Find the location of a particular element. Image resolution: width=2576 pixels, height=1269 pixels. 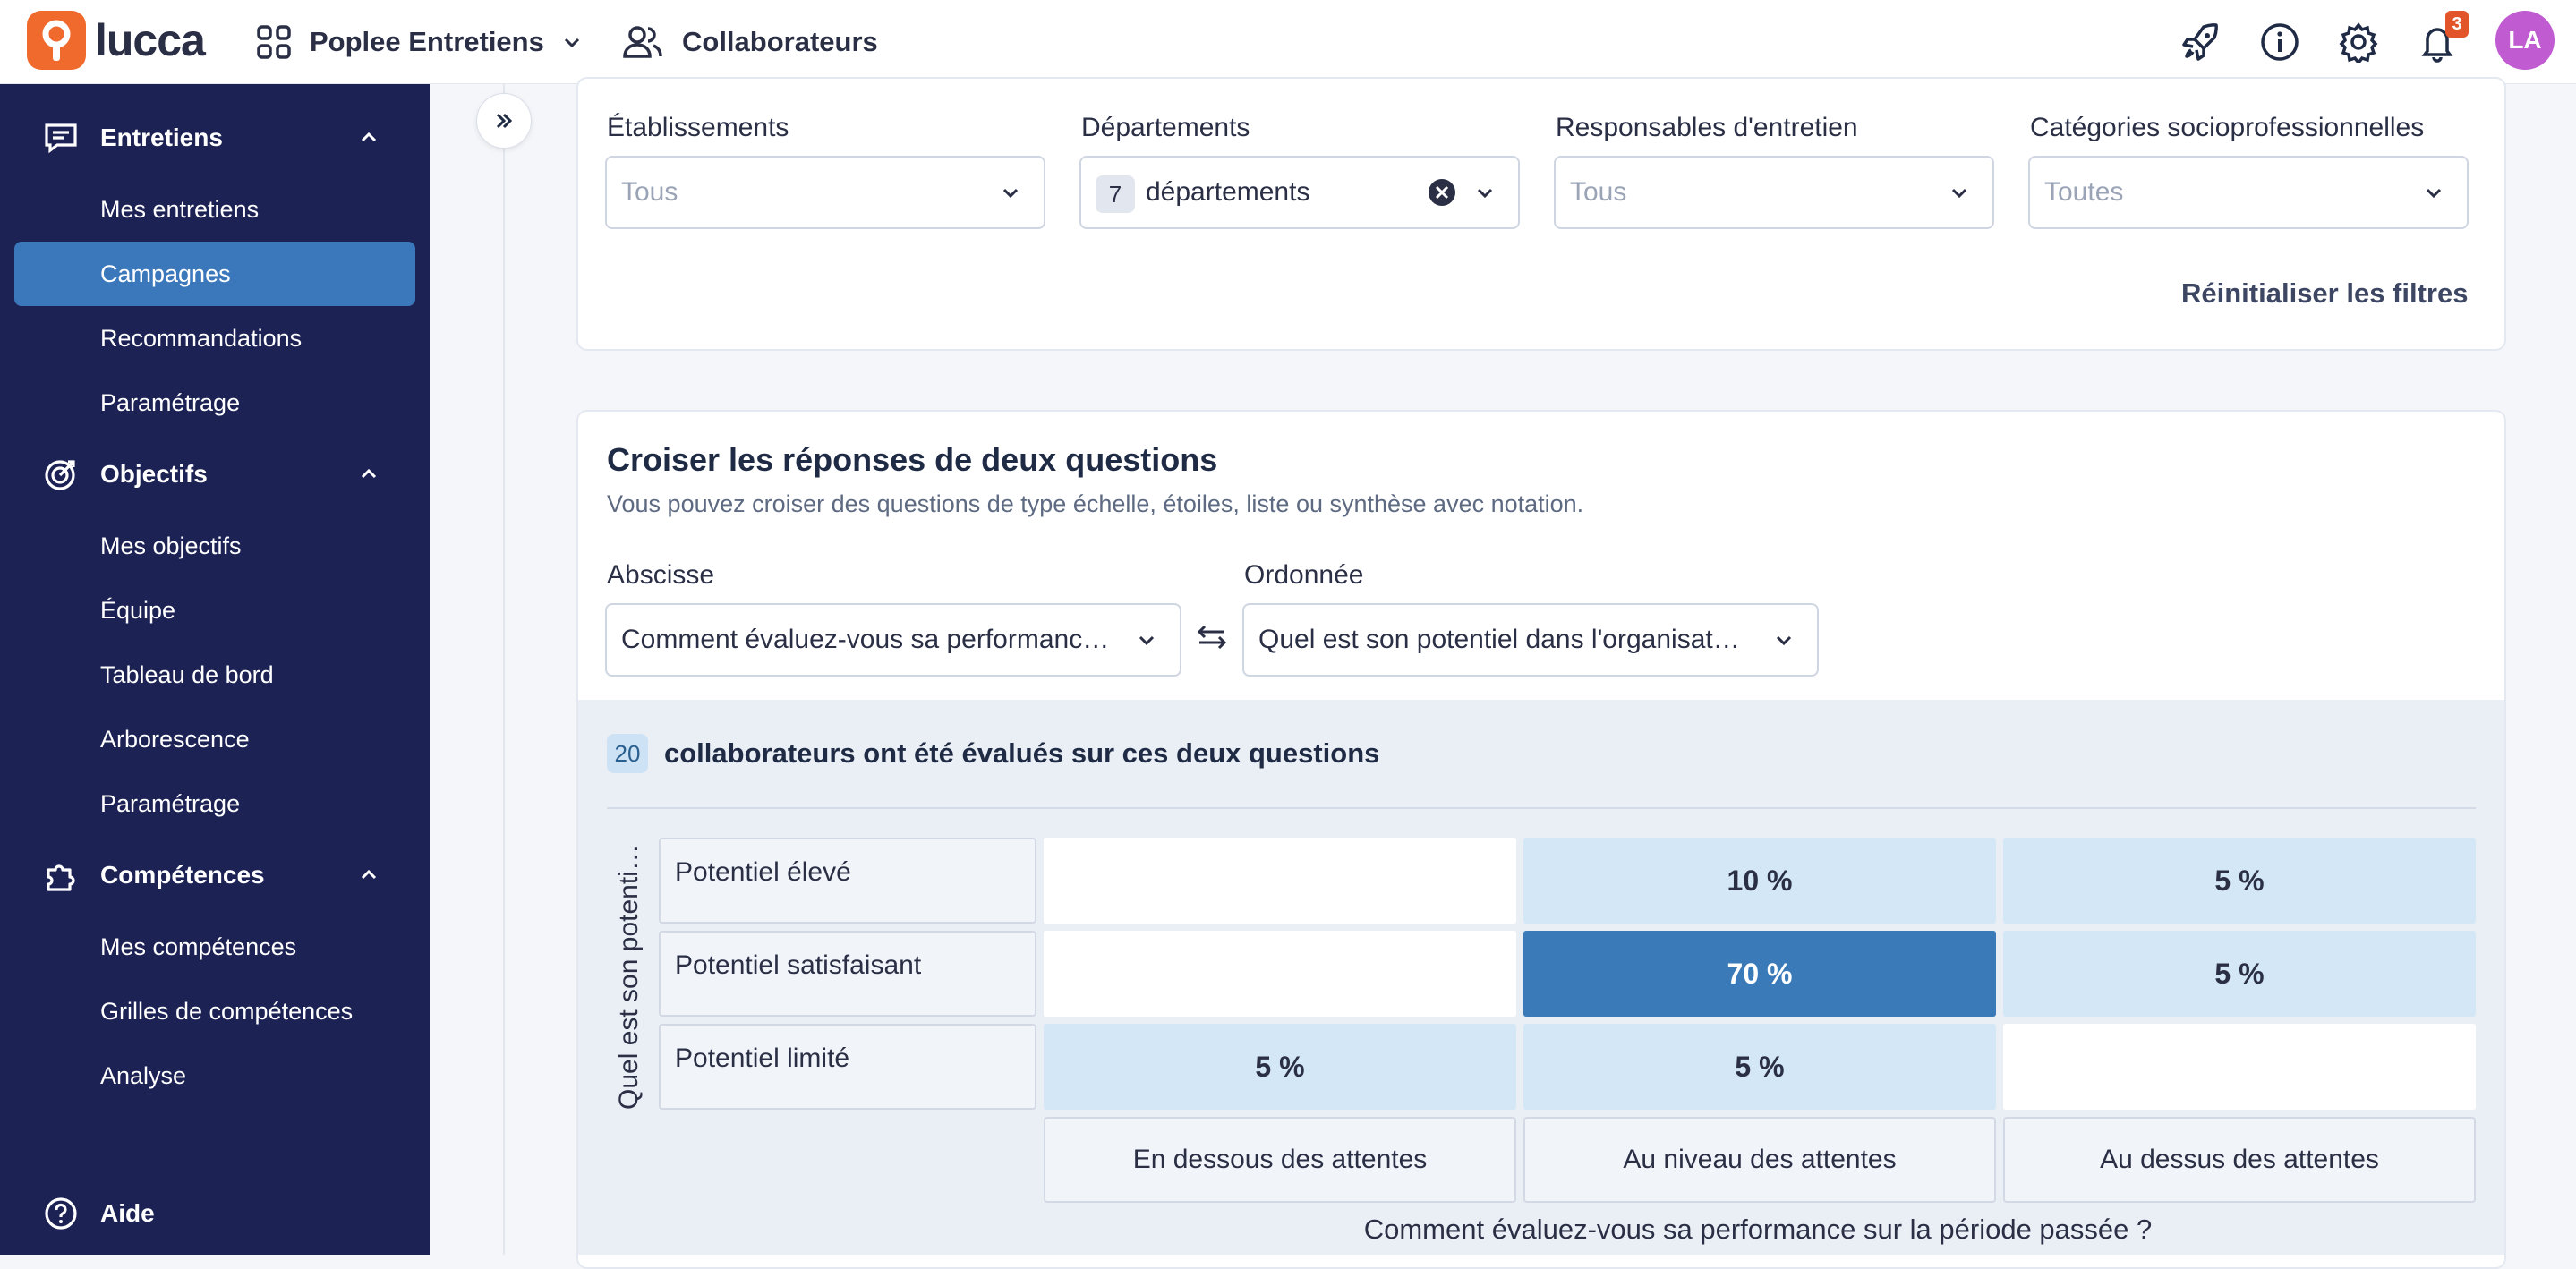

rocket-button is located at coordinates (2201, 42).